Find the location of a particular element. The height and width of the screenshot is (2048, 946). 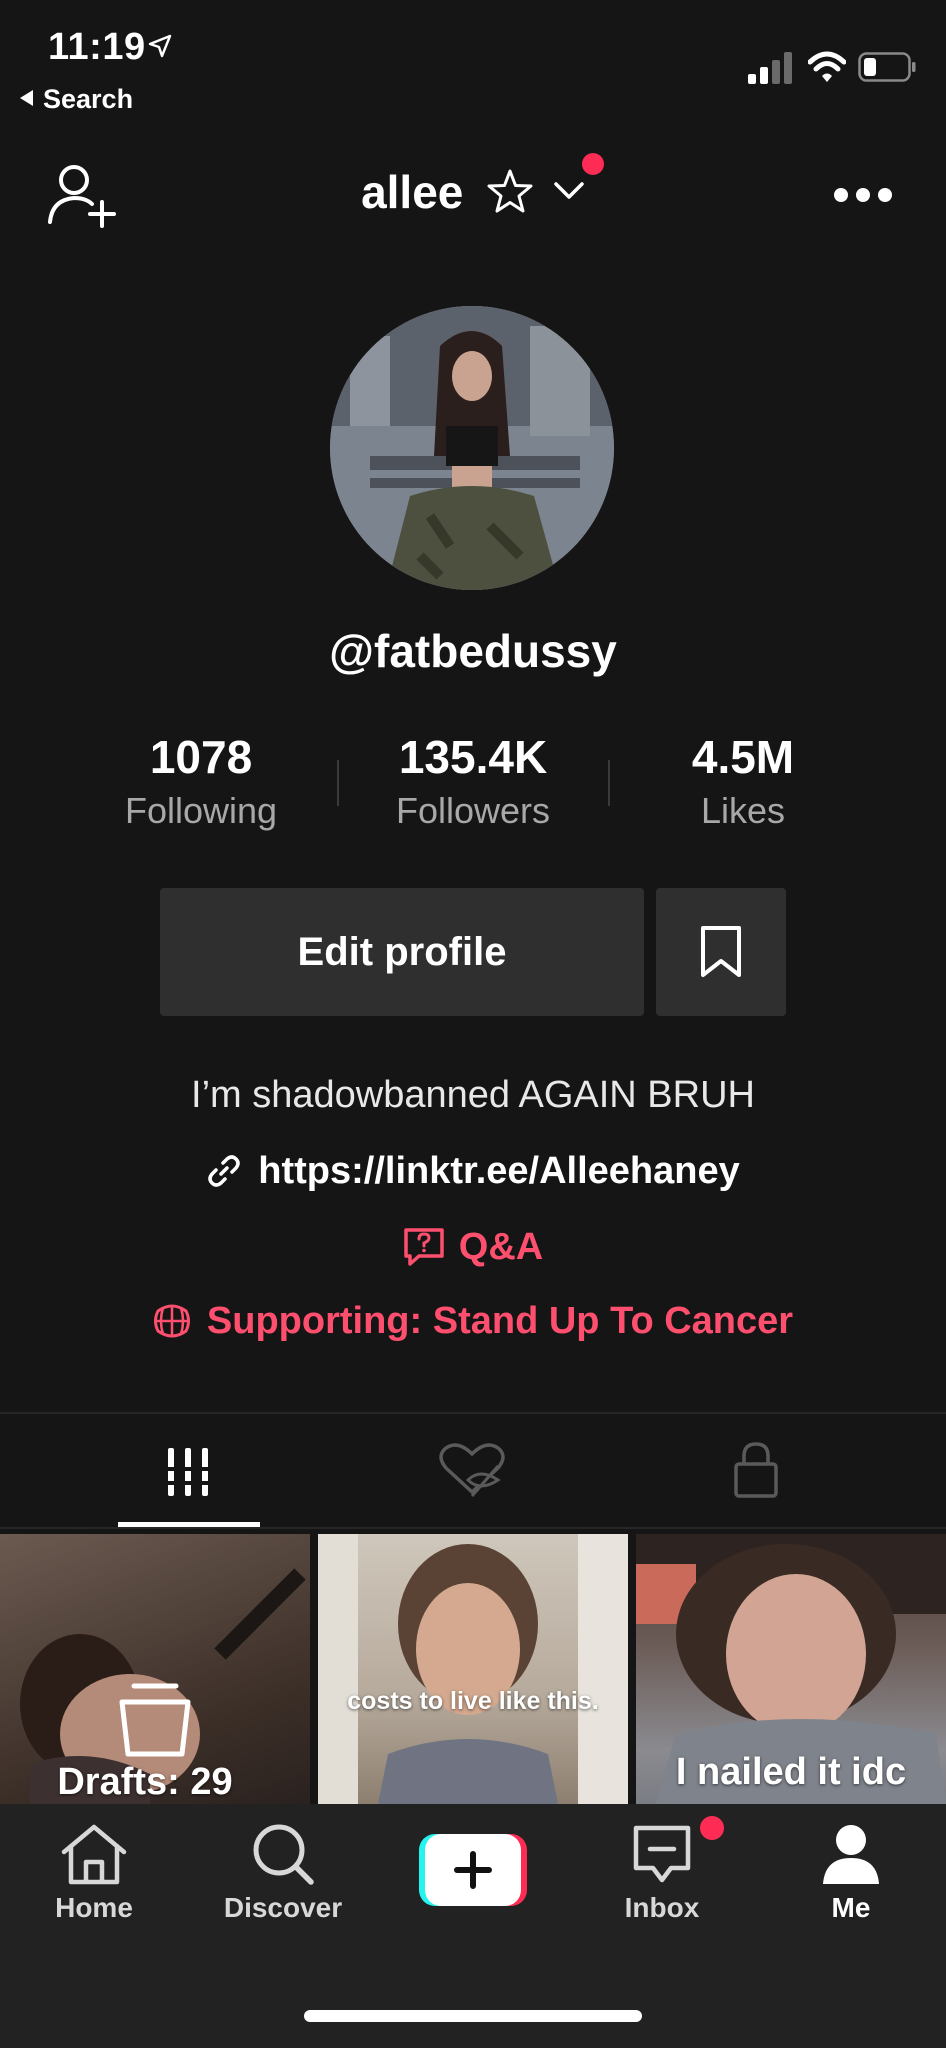

globe-icon is located at coordinates (171, 1321).